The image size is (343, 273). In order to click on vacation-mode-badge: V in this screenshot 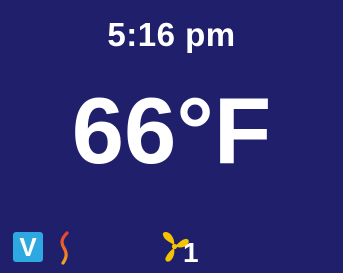, I will do `click(28, 247)`.